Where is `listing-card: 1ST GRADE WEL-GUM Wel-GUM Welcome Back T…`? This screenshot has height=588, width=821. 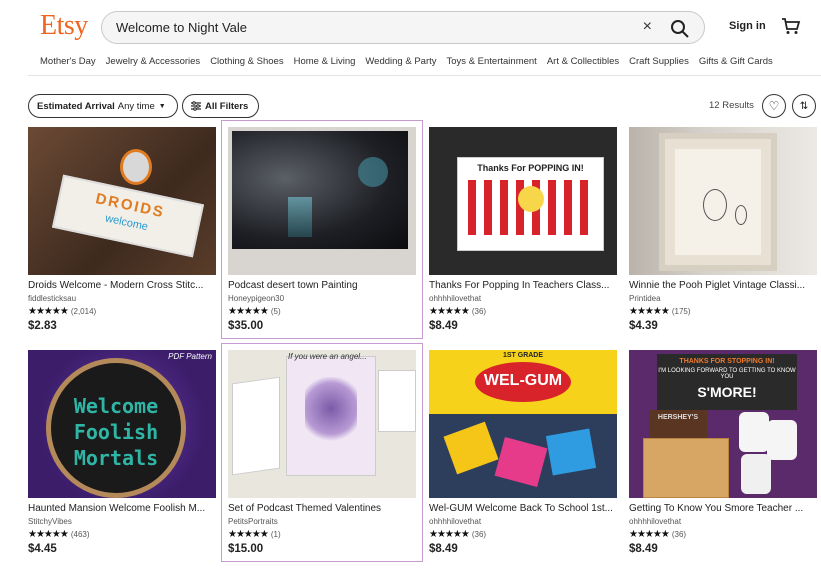 listing-card: 1ST GRADE WEL-GUM Wel-GUM Welcome Back T… is located at coordinates (523, 452).